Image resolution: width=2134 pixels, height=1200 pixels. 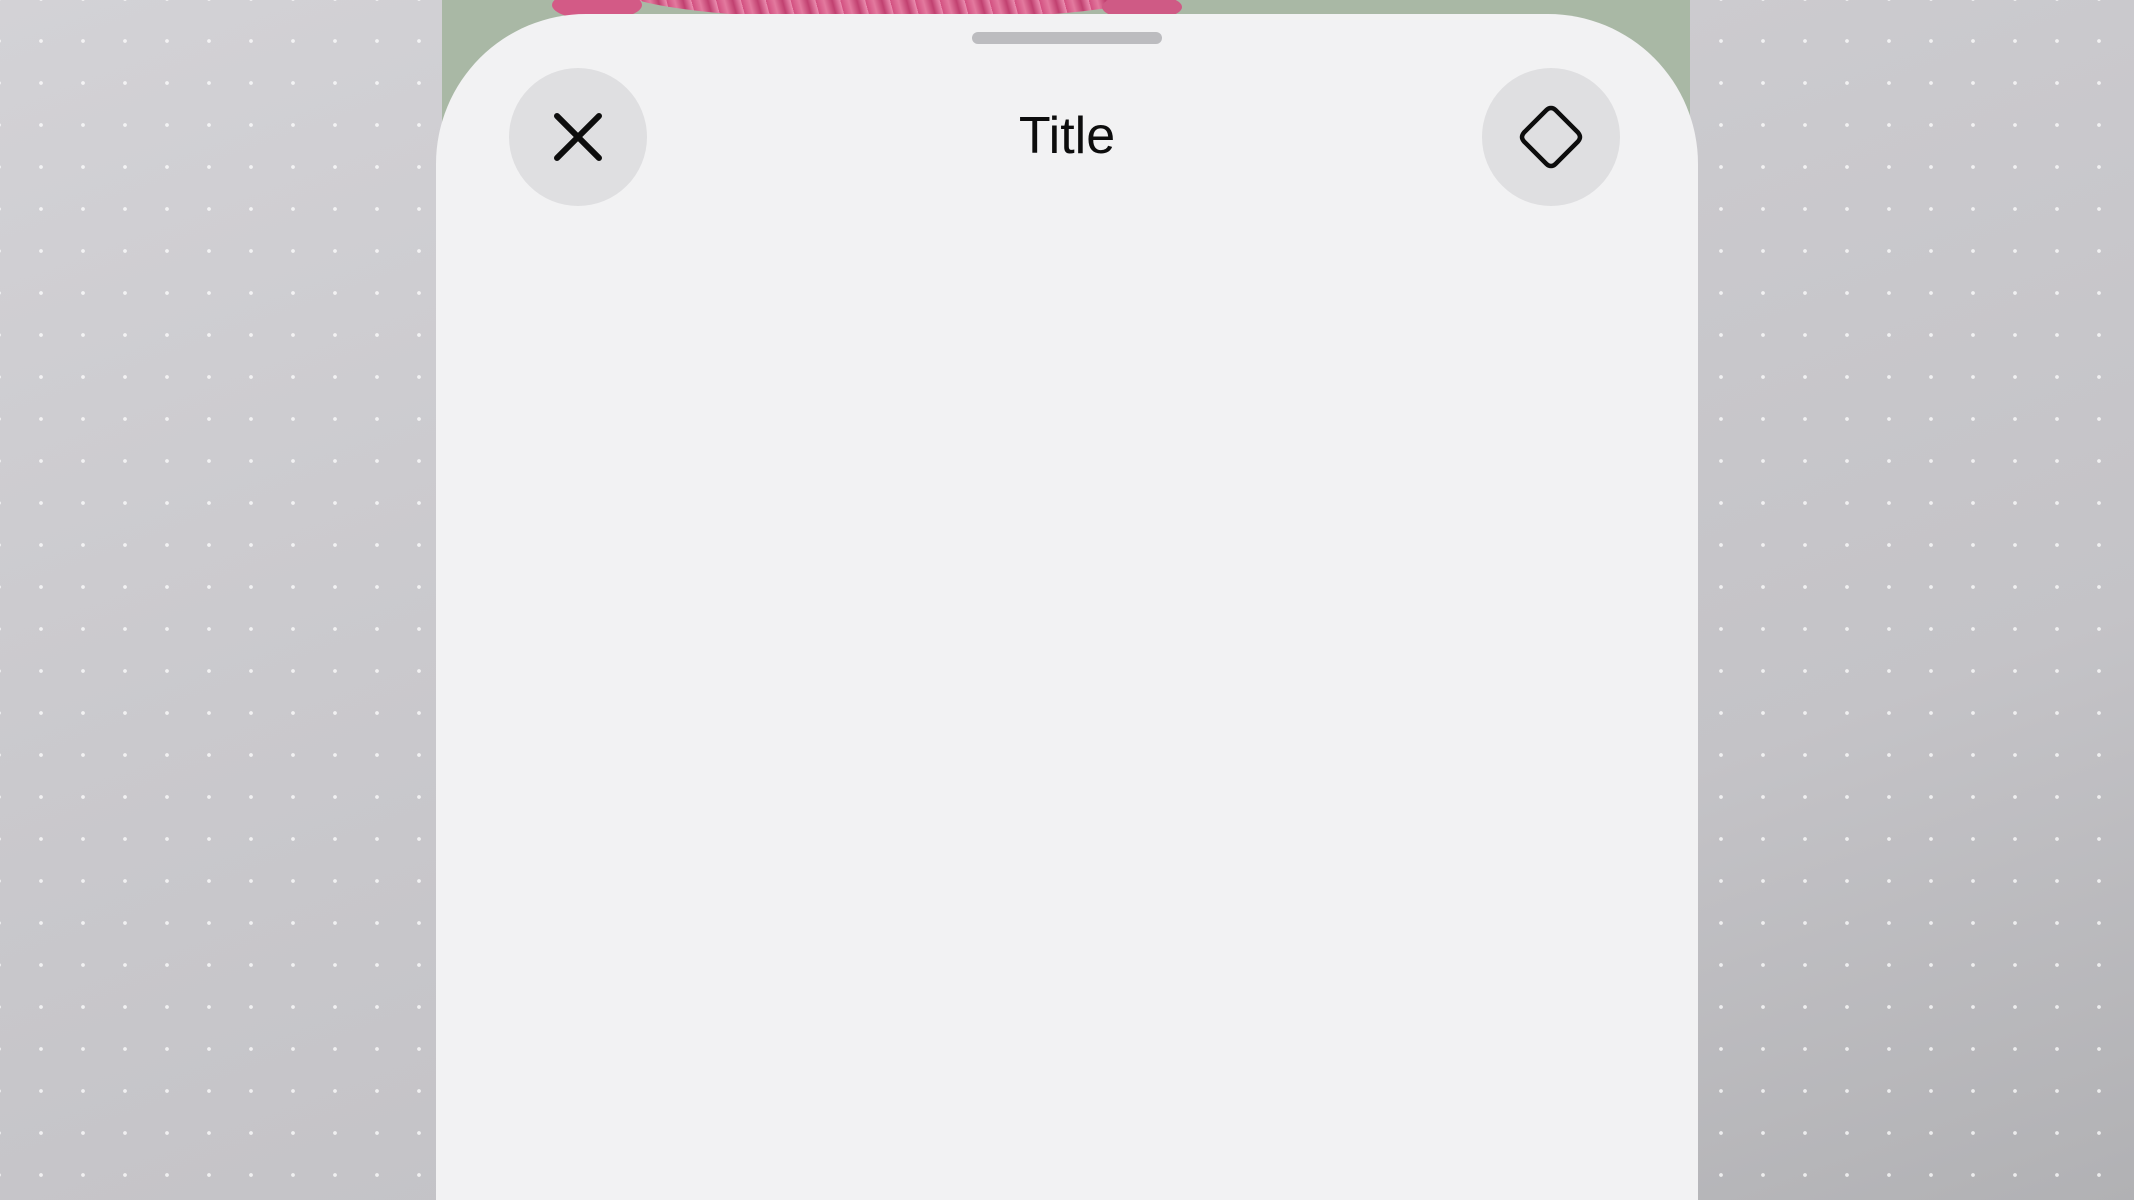 I want to click on diamond-button, so click(x=1551, y=137).